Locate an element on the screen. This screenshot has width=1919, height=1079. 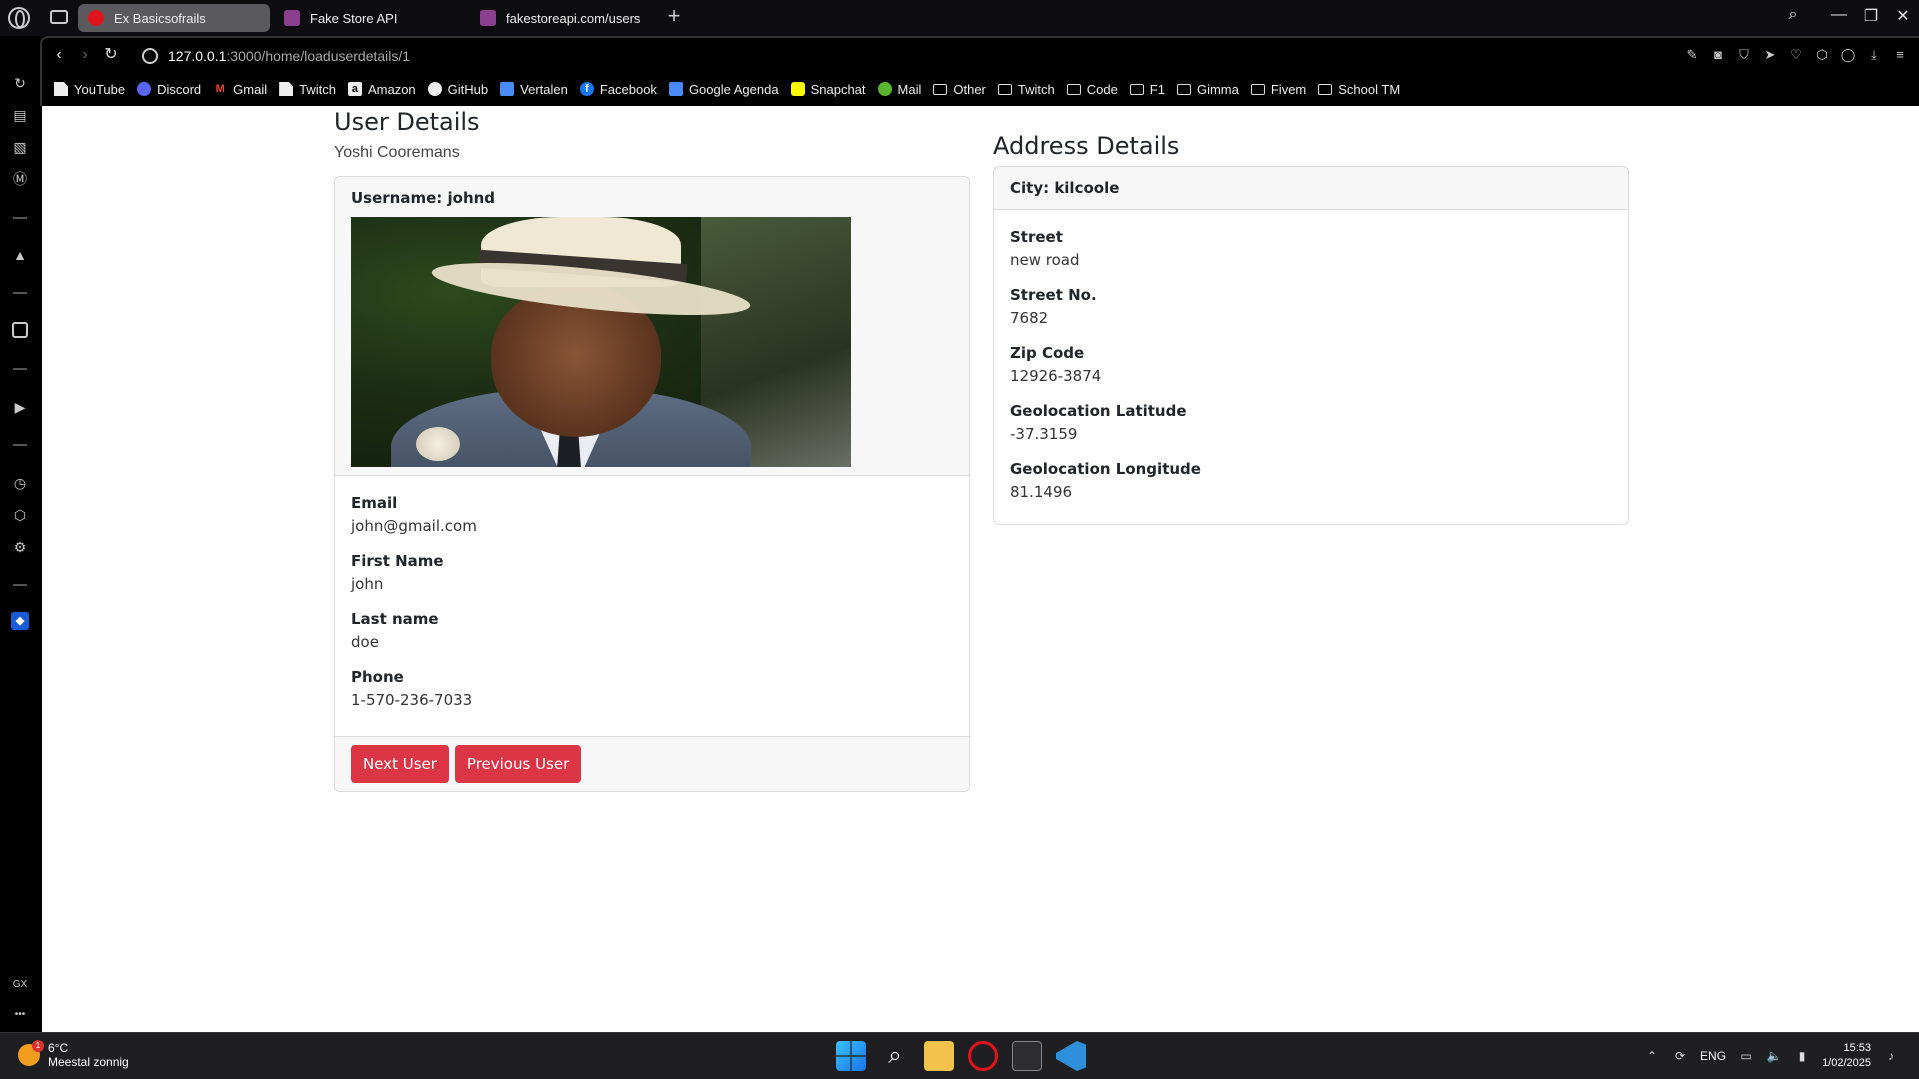
bookmark-snapchat: Snapchat is located at coordinates (828, 89).